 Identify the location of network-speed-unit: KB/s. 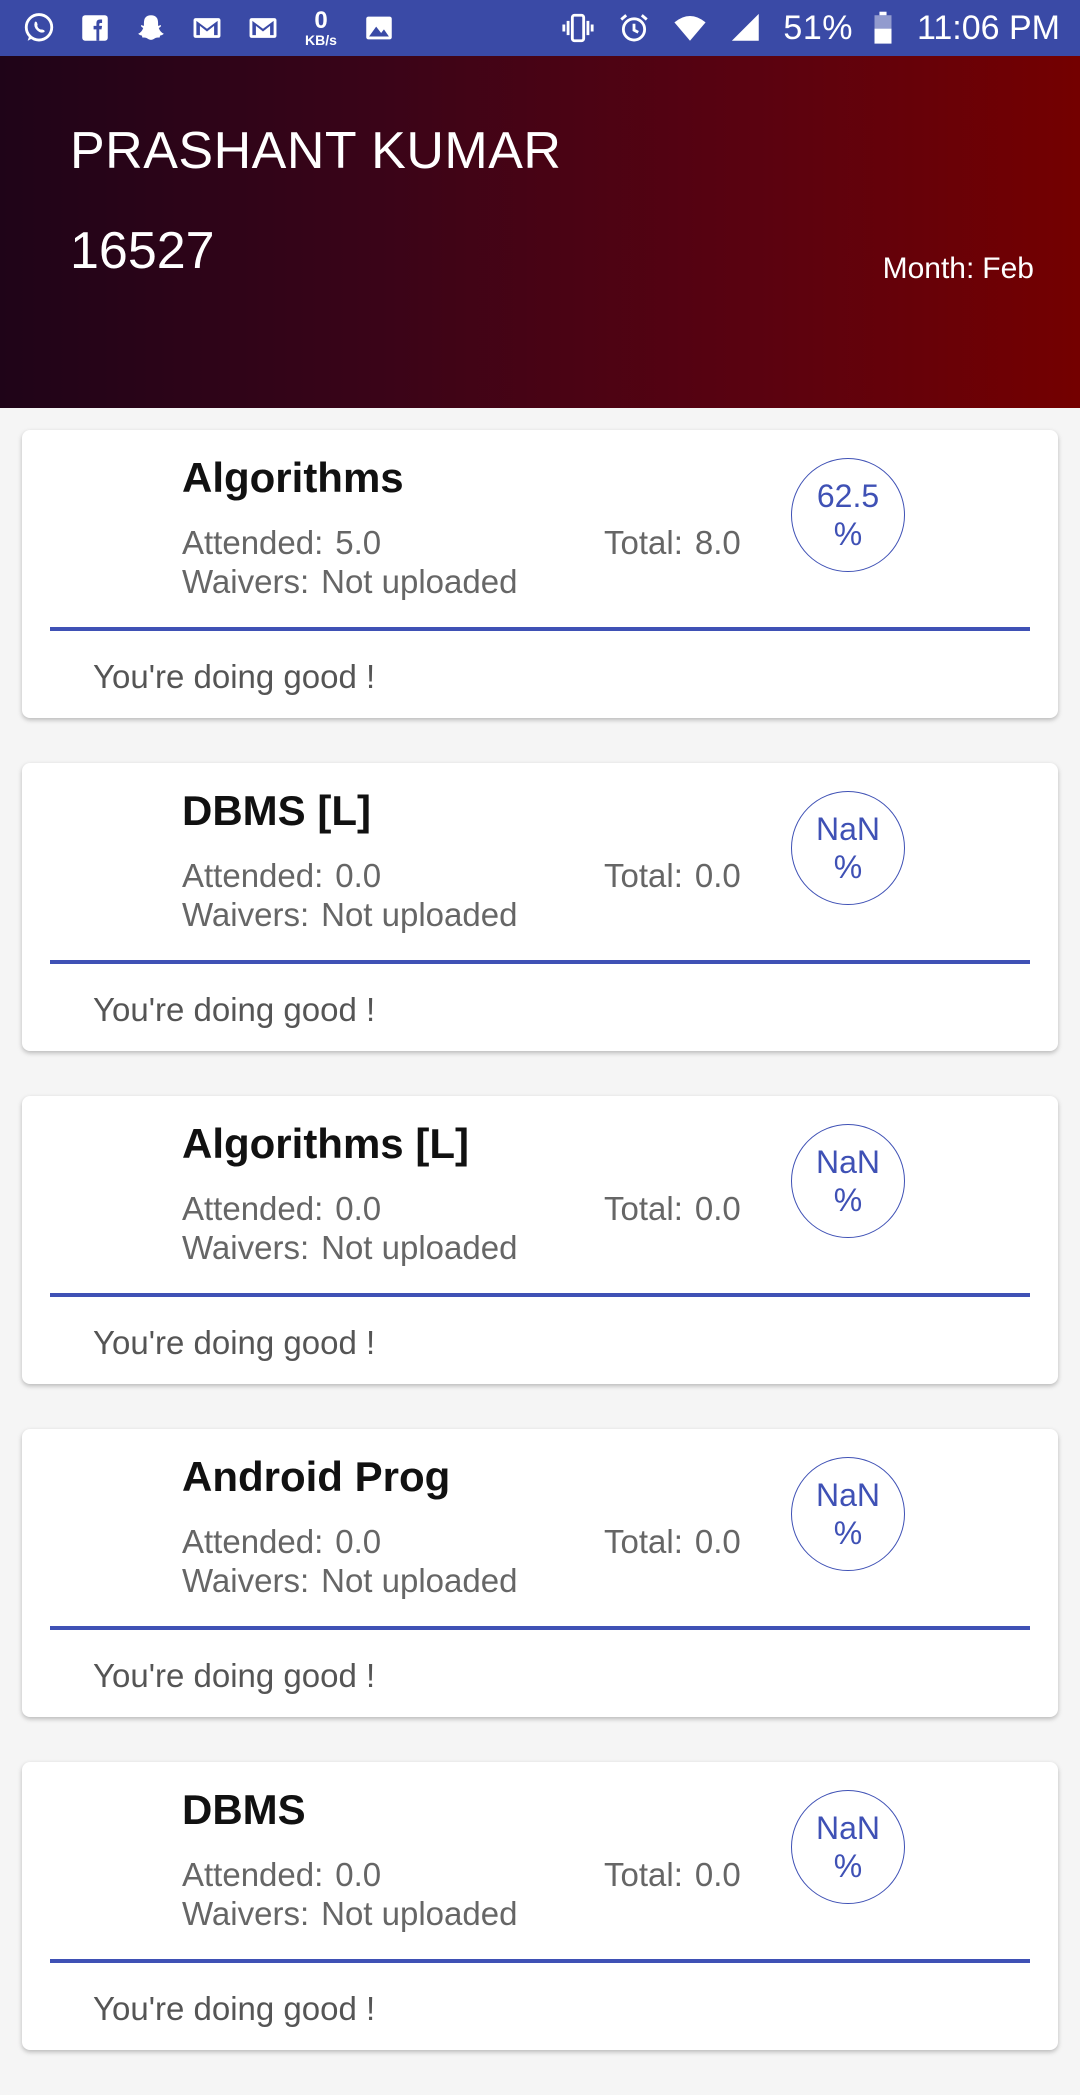
(321, 40).